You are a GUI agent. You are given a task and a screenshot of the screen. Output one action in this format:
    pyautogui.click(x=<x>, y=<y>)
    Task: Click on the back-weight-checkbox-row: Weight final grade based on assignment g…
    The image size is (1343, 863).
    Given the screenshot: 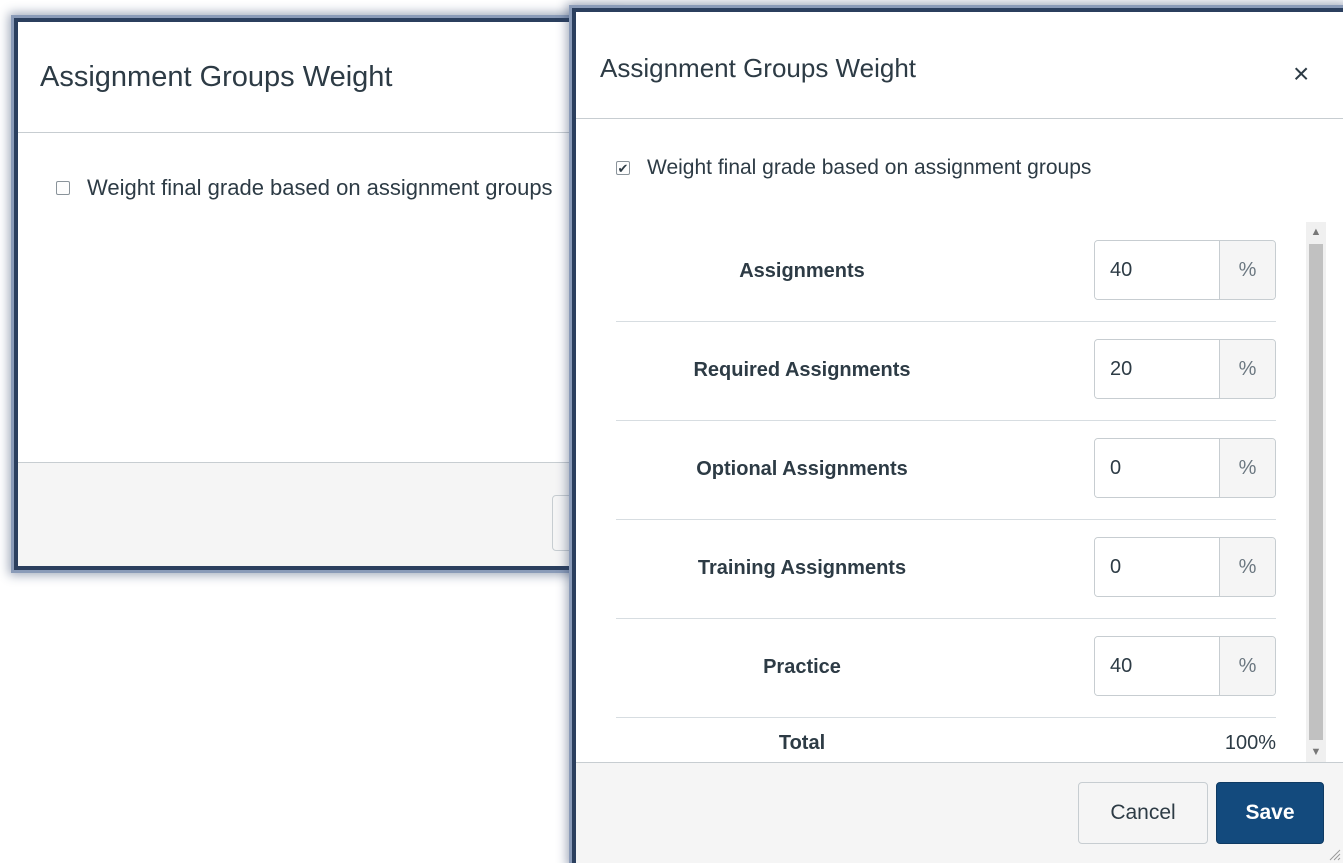 What is the action you would take?
    pyautogui.click(x=304, y=188)
    